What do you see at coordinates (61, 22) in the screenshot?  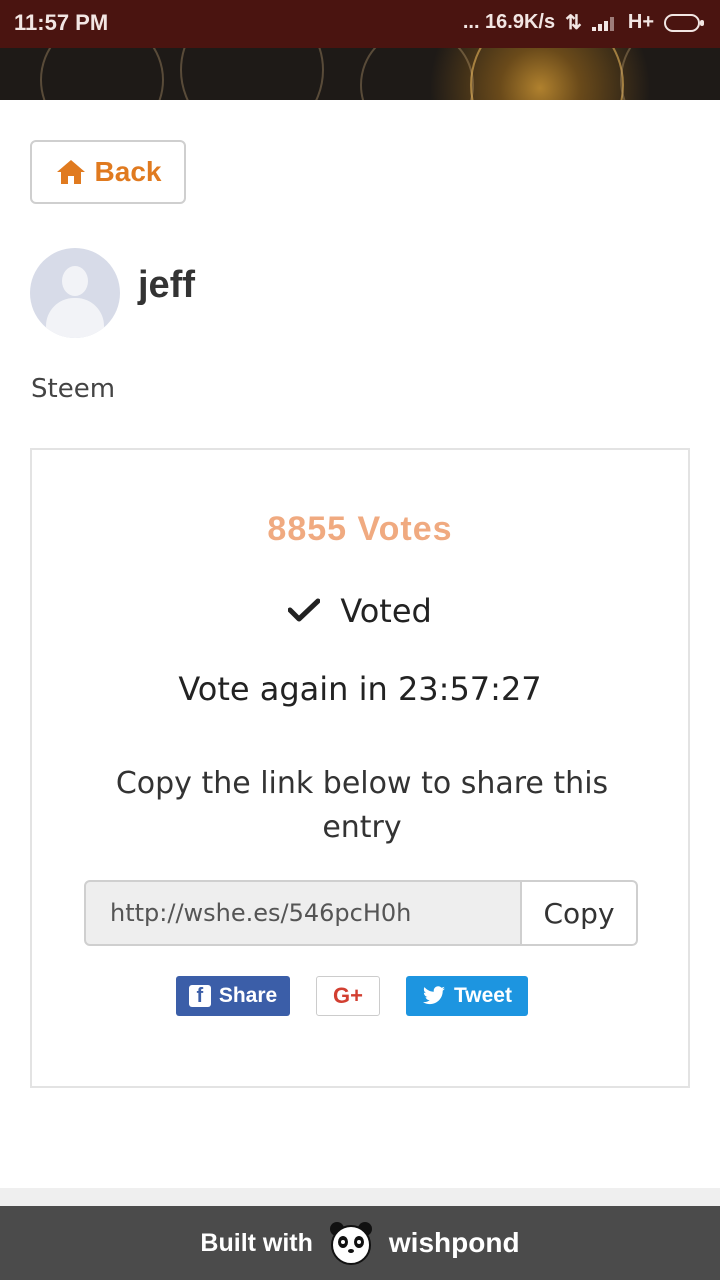 I see `status-time: 11:57 PM` at bounding box center [61, 22].